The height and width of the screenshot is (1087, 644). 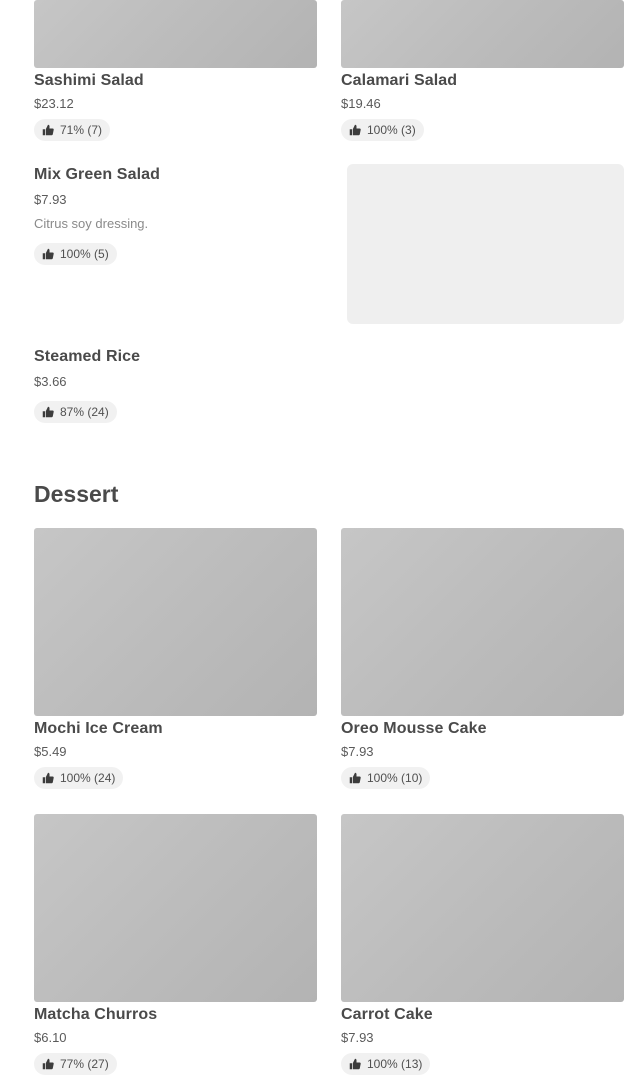 What do you see at coordinates (54, 103) in the screenshot?
I see `item-price: $23.12` at bounding box center [54, 103].